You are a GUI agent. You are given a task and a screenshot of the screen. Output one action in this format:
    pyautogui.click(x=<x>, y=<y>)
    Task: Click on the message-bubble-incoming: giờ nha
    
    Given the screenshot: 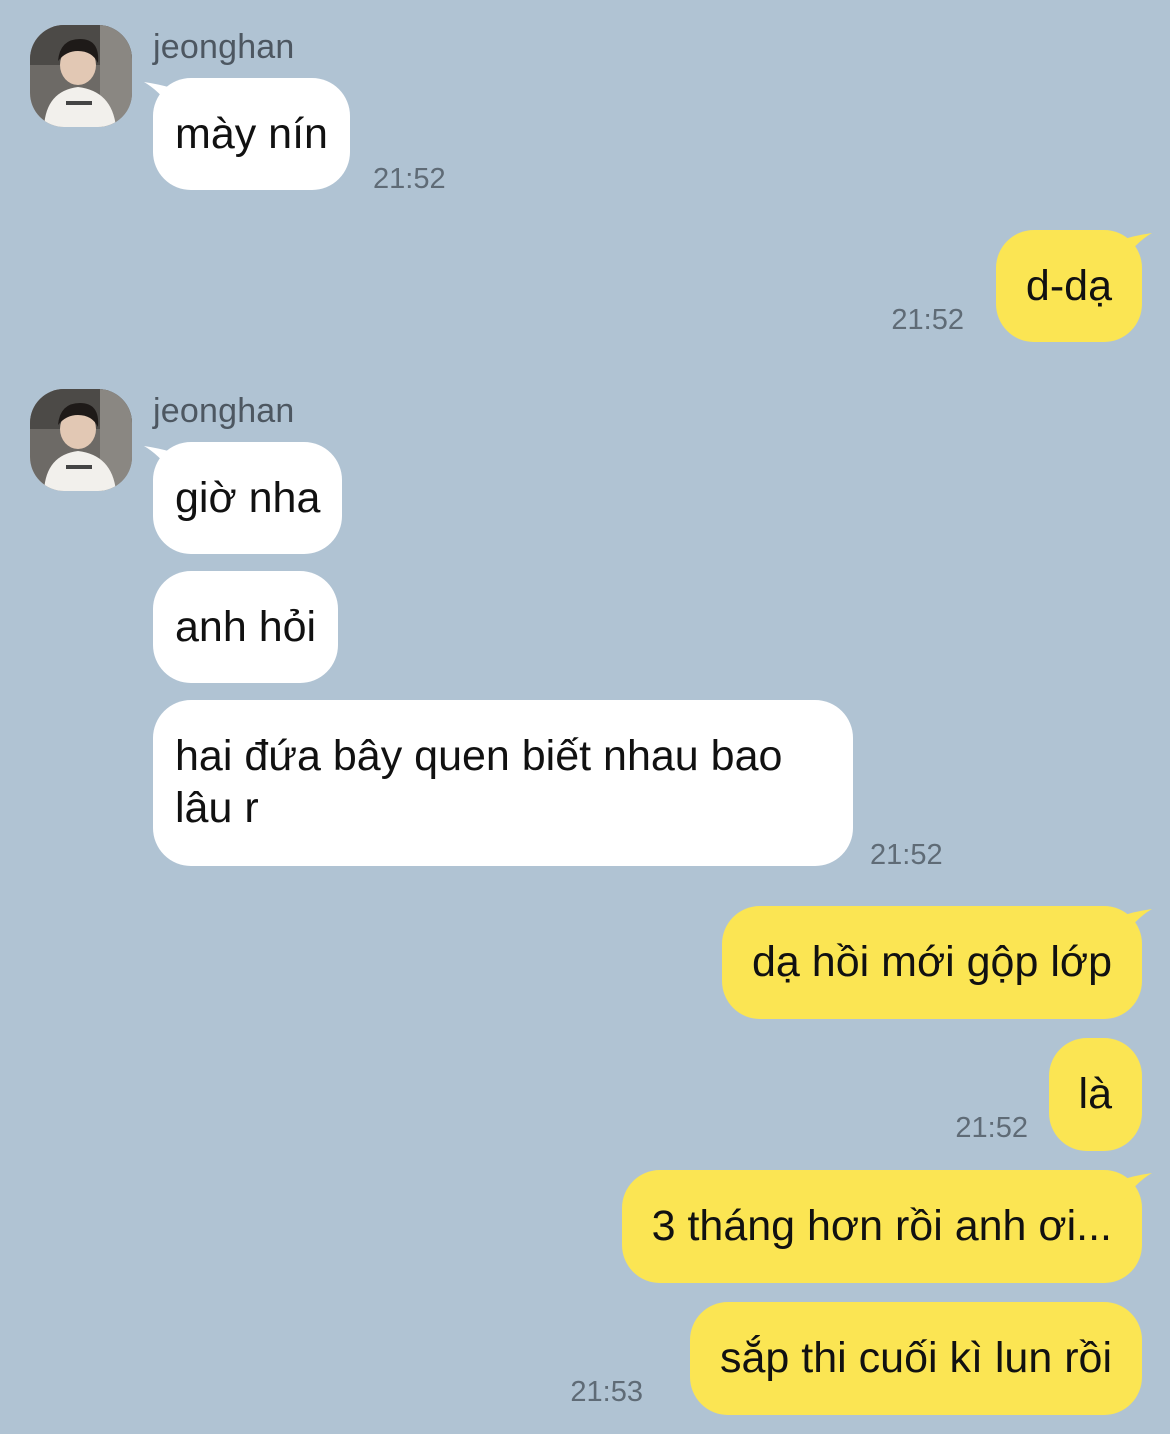 What is the action you would take?
    pyautogui.click(x=248, y=498)
    